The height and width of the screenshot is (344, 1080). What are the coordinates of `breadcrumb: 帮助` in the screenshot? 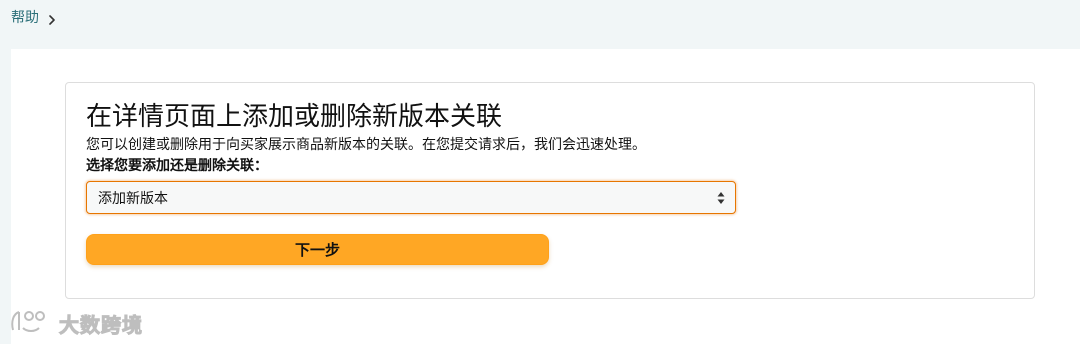 It's located at (34, 17).